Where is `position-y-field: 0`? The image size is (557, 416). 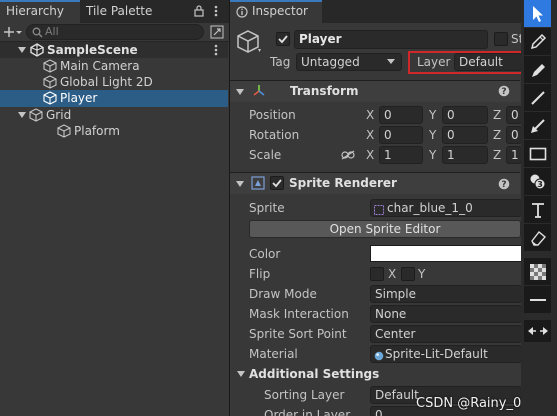
position-y-field: 0 is located at coordinates (465, 115).